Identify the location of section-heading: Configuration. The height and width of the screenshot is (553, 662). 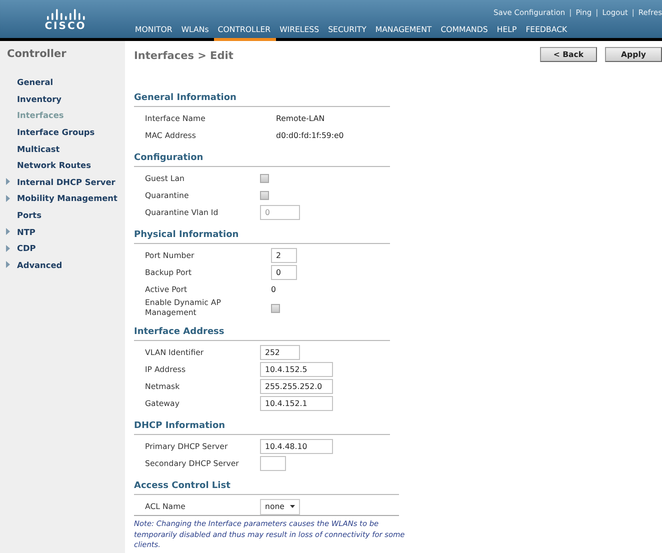
(262, 159).